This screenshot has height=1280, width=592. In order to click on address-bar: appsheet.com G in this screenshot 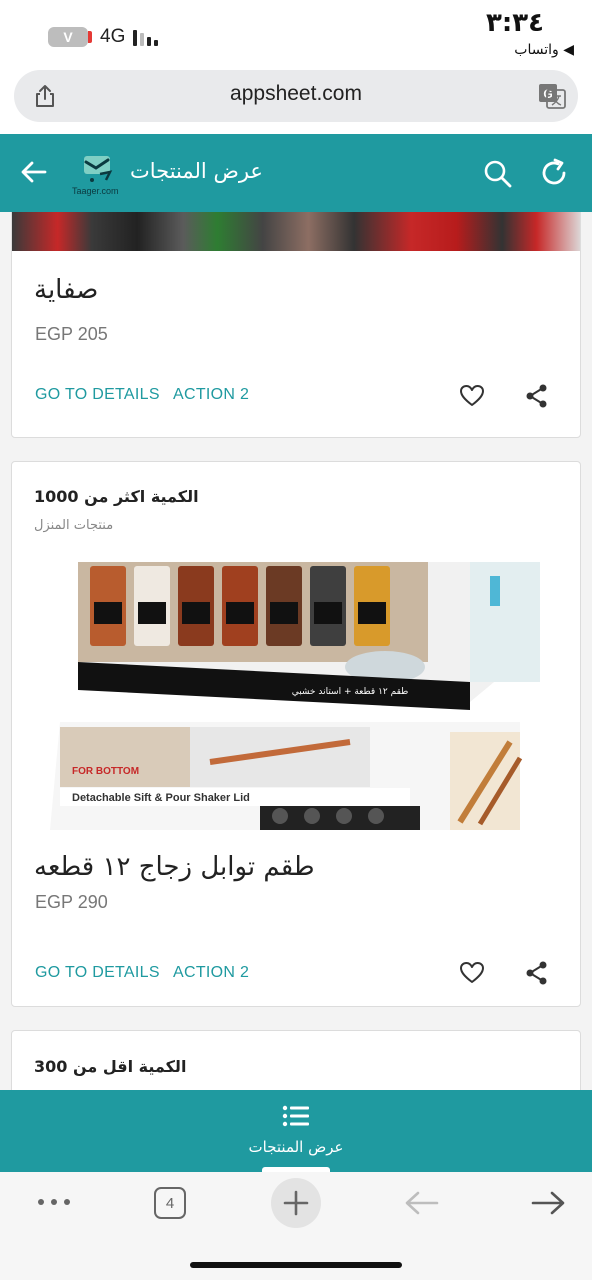, I will do `click(296, 96)`.